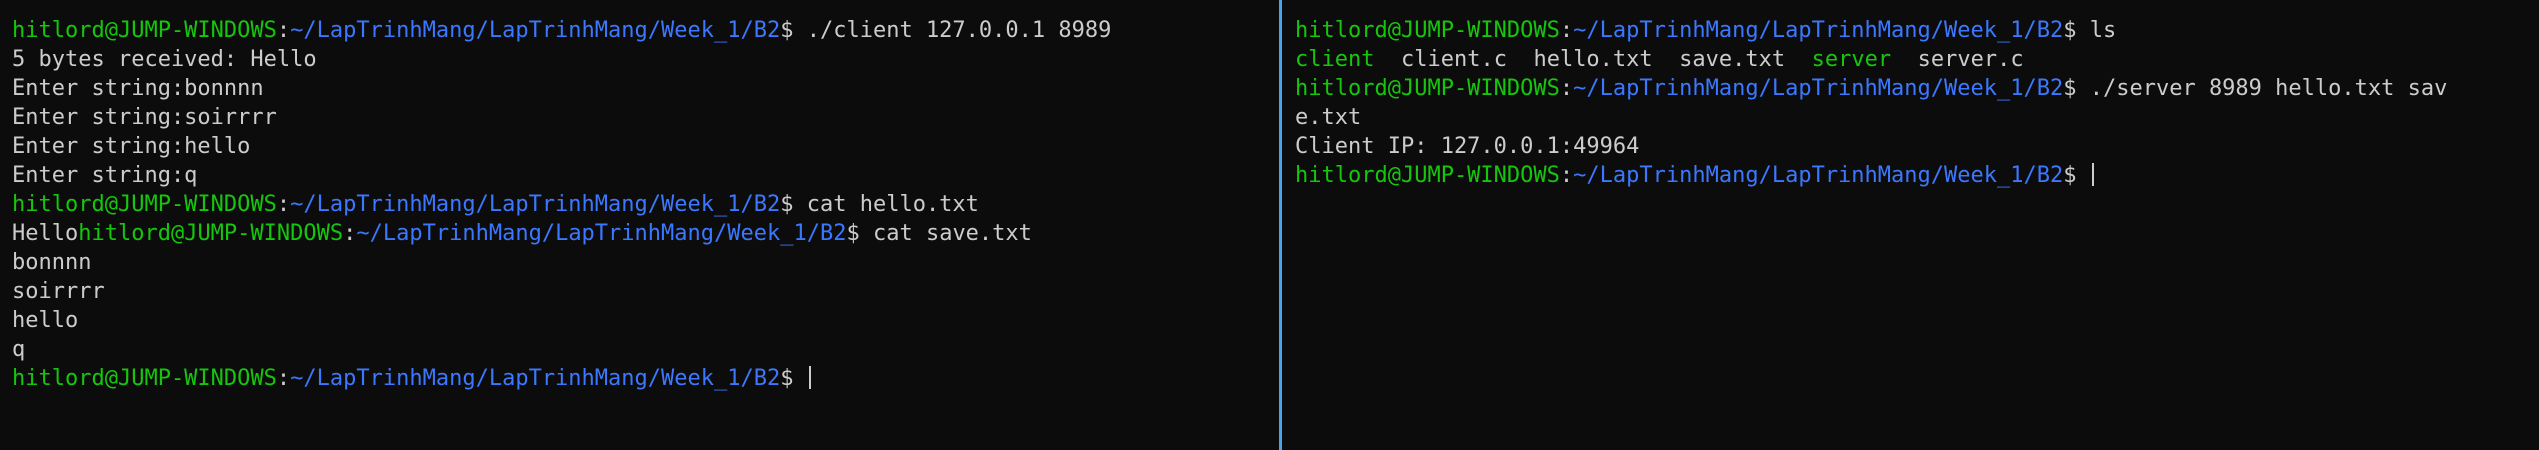  I want to click on output-line: soirrrr, so click(58, 291).